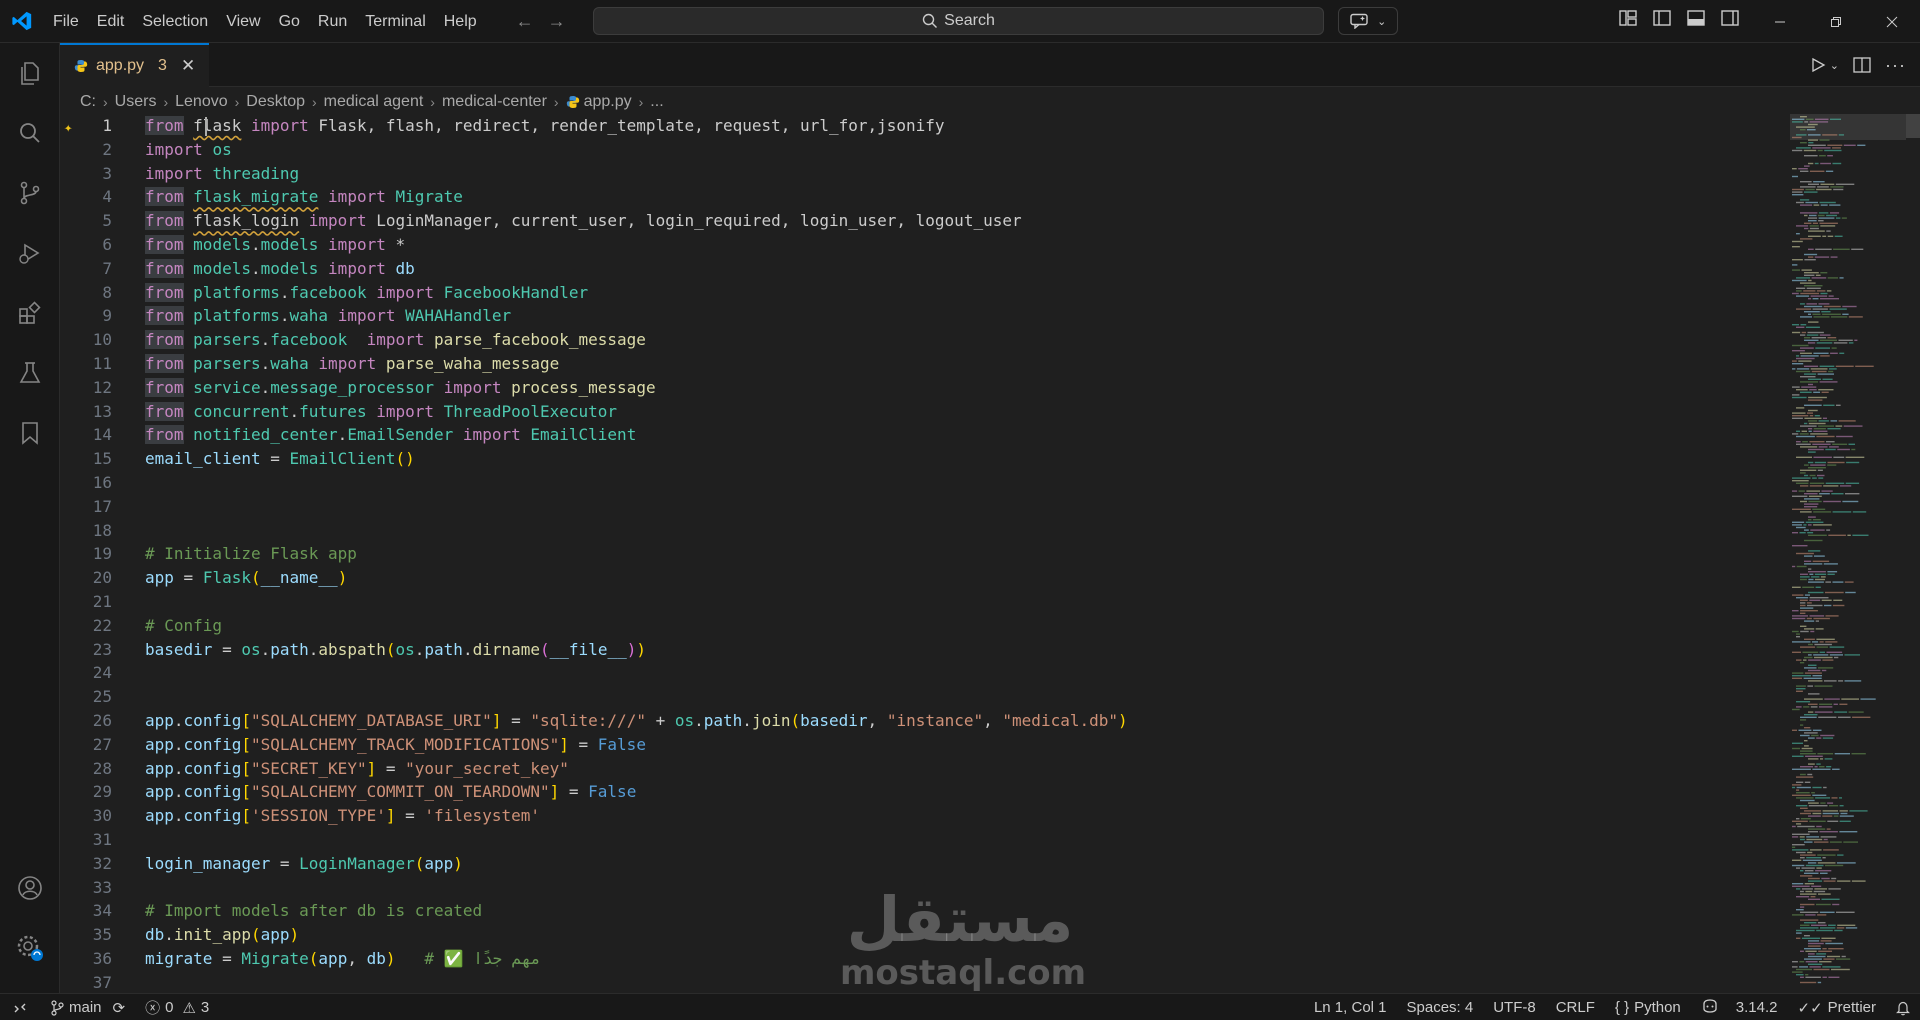  What do you see at coordinates (1739, 1007) in the screenshot?
I see `python-interpreter: 3.14.2` at bounding box center [1739, 1007].